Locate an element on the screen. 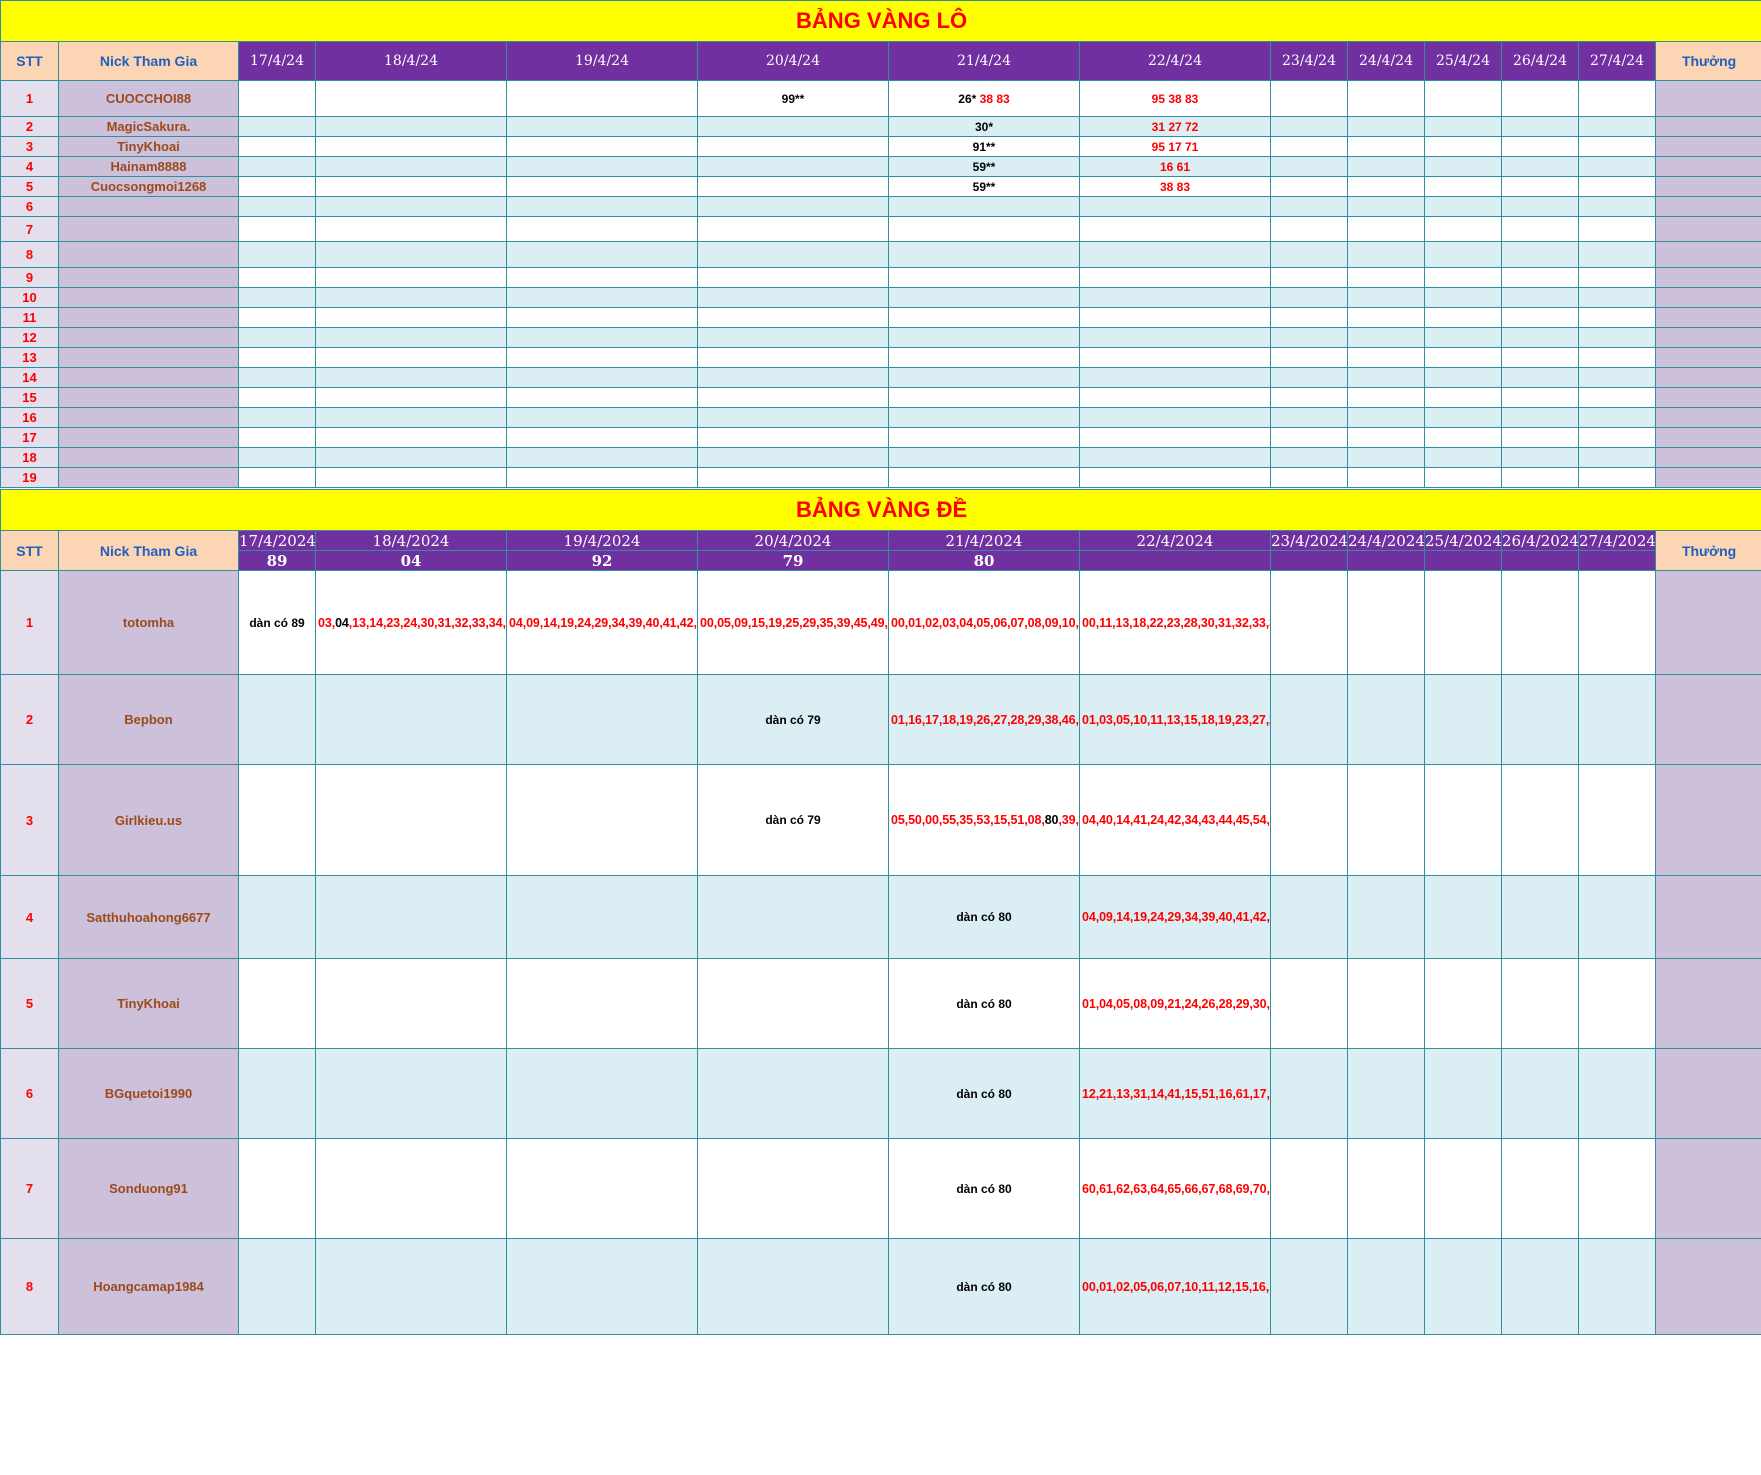  lo-nick-cell: Hainam8888 is located at coordinates (148, 166).